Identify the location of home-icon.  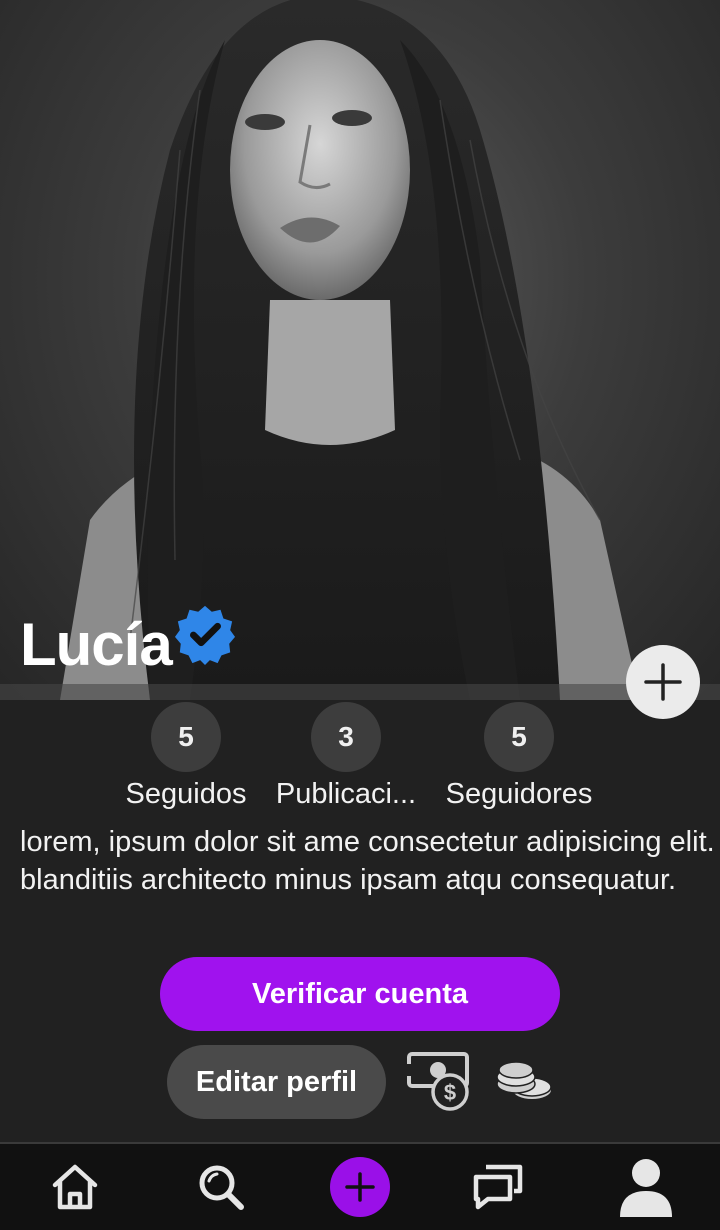
(75, 1187).